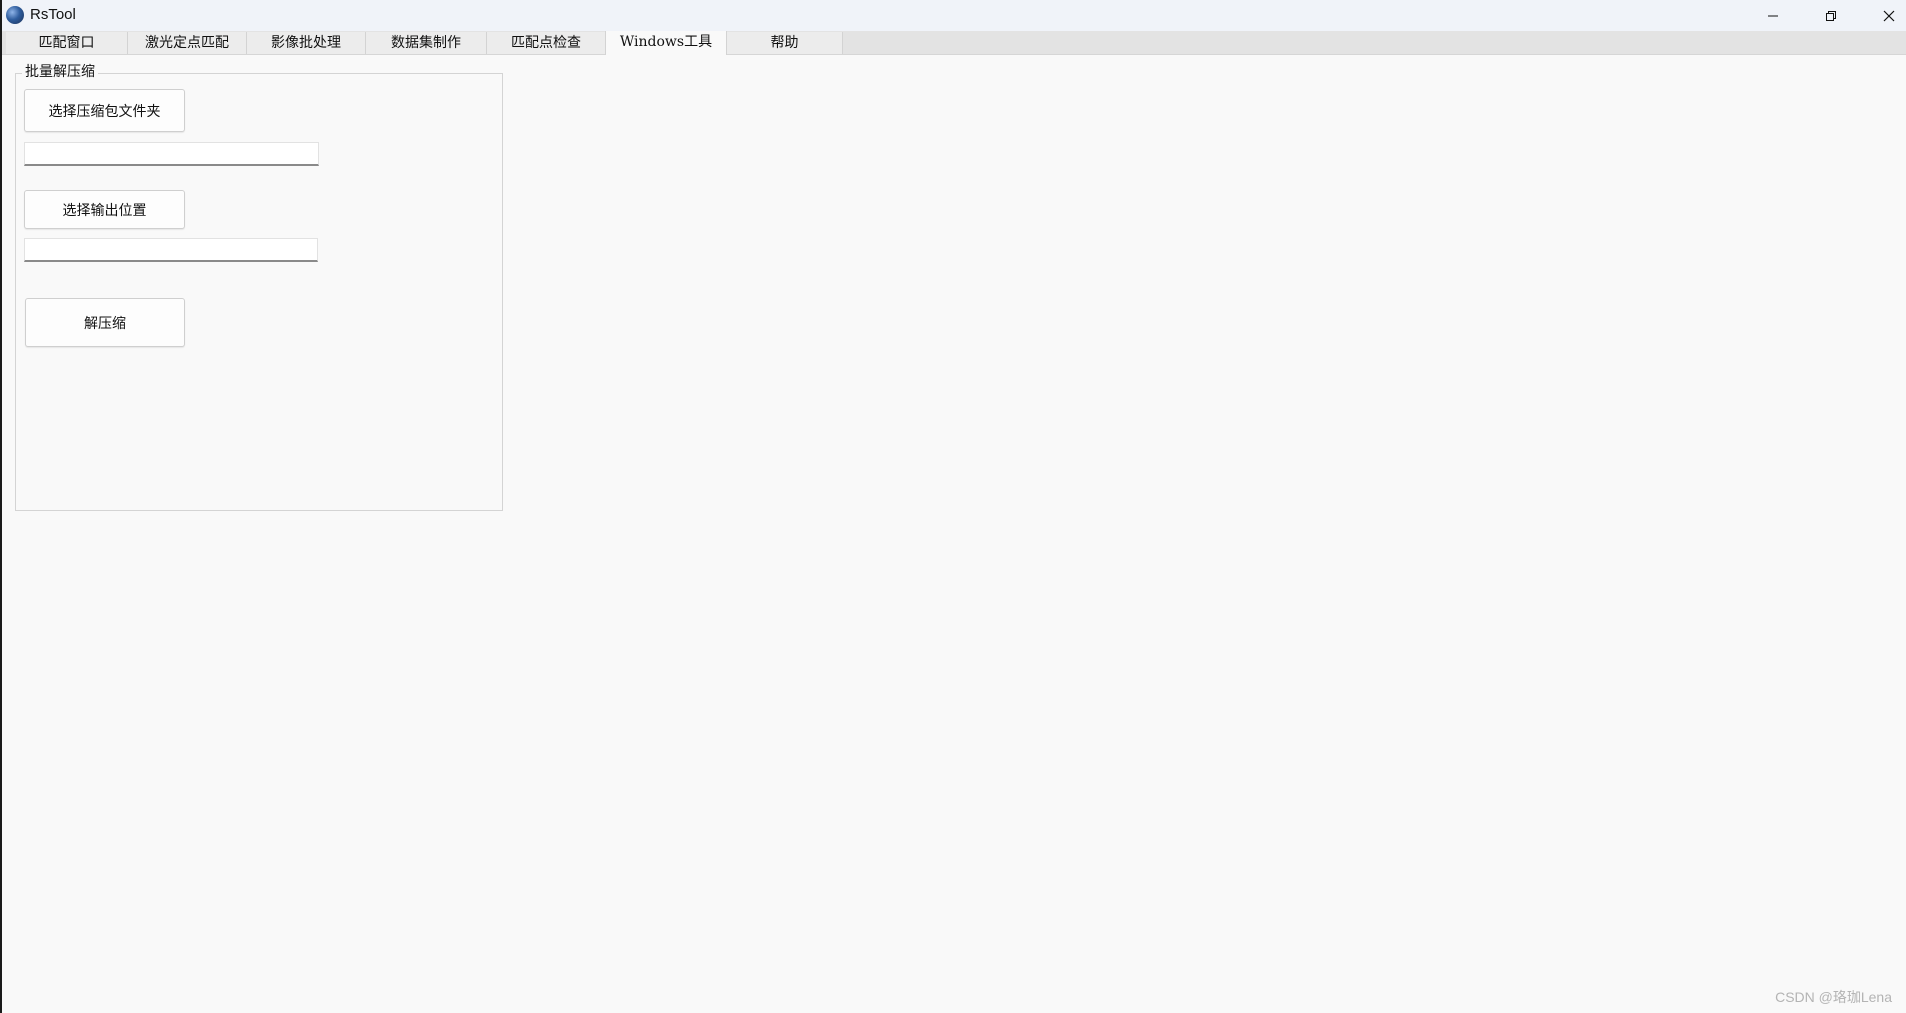  Describe the element at coordinates (104, 209) in the screenshot. I see `select-output-location-button: 选择输出位置` at that location.